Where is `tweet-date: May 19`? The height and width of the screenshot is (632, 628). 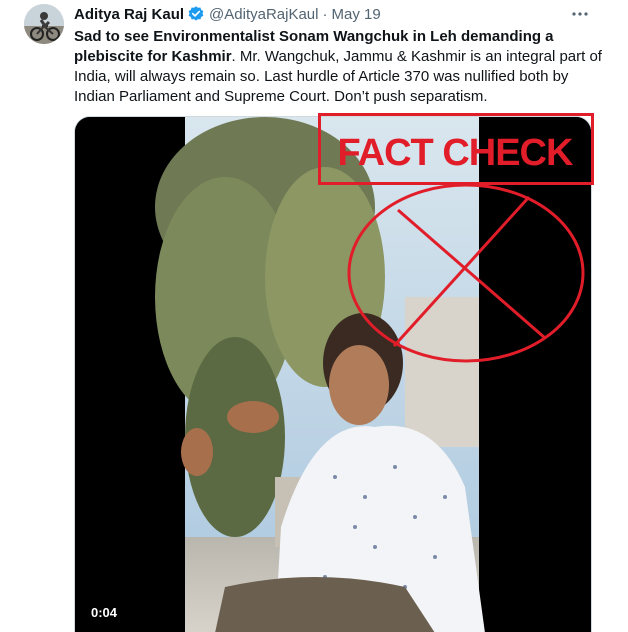 tweet-date: May 19 is located at coordinates (355, 14).